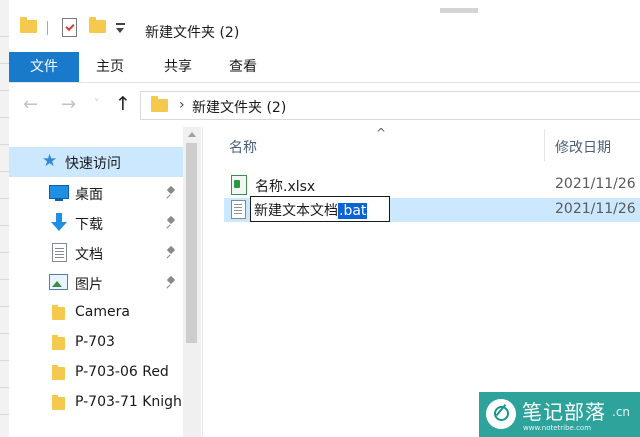 This screenshot has width=640, height=437. I want to click on download-icon, so click(59, 223).